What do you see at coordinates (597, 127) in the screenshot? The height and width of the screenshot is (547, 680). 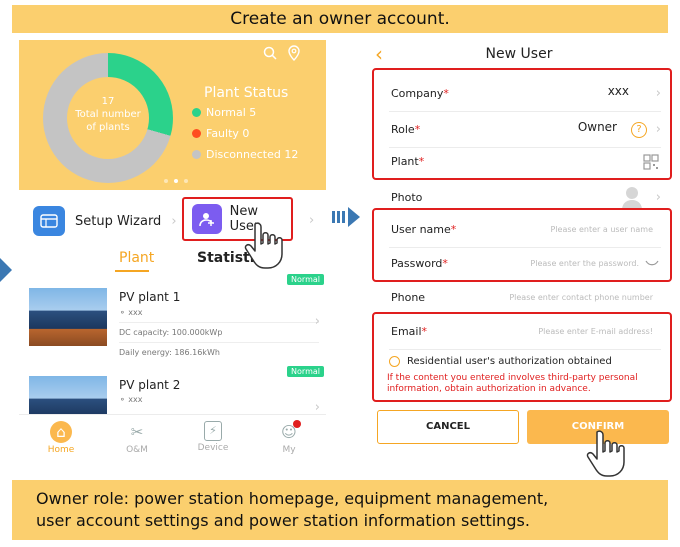 I see `role-value: Owner` at bounding box center [597, 127].